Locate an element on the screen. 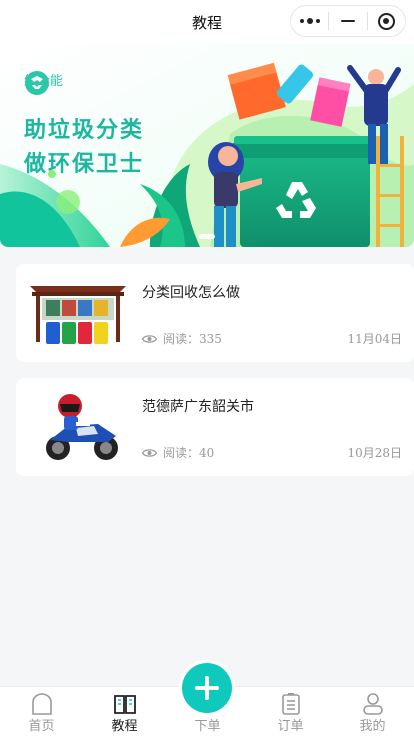  tab-label: 我的 is located at coordinates (372, 726).